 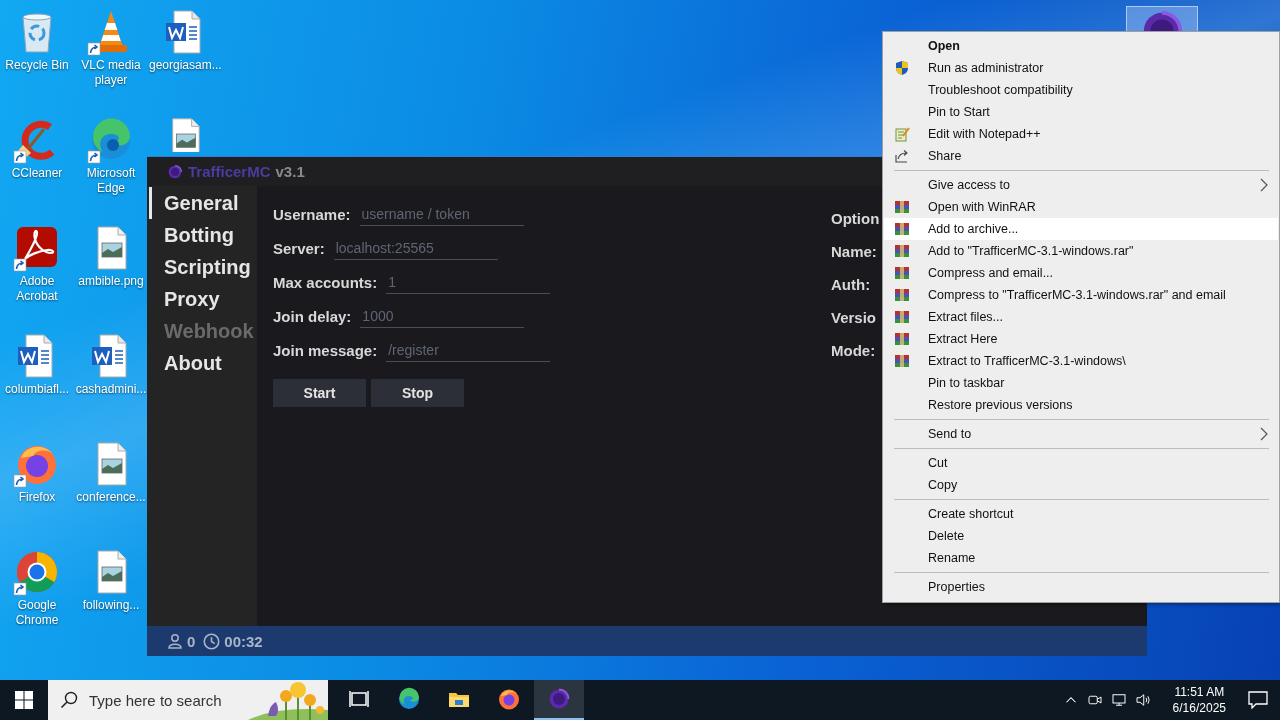 What do you see at coordinates (442, 316) in the screenshot?
I see `input-field: 1000` at bounding box center [442, 316].